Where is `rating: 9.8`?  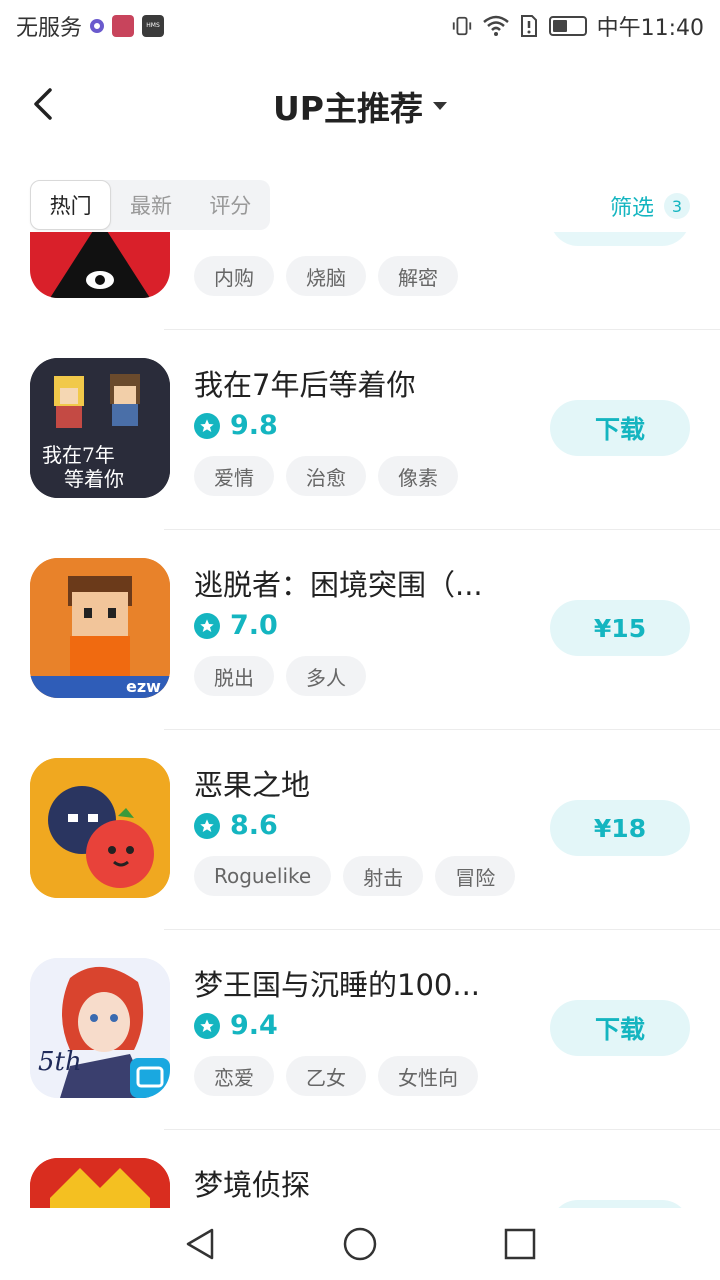
rating: 9.8 is located at coordinates (236, 425).